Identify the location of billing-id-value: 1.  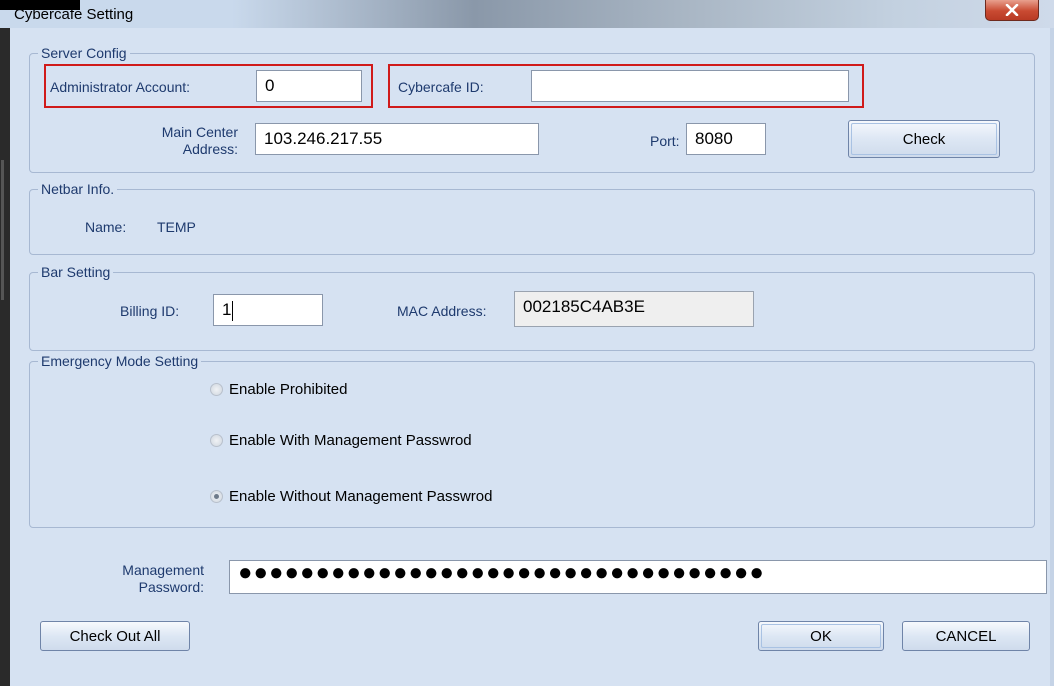
(227, 309).